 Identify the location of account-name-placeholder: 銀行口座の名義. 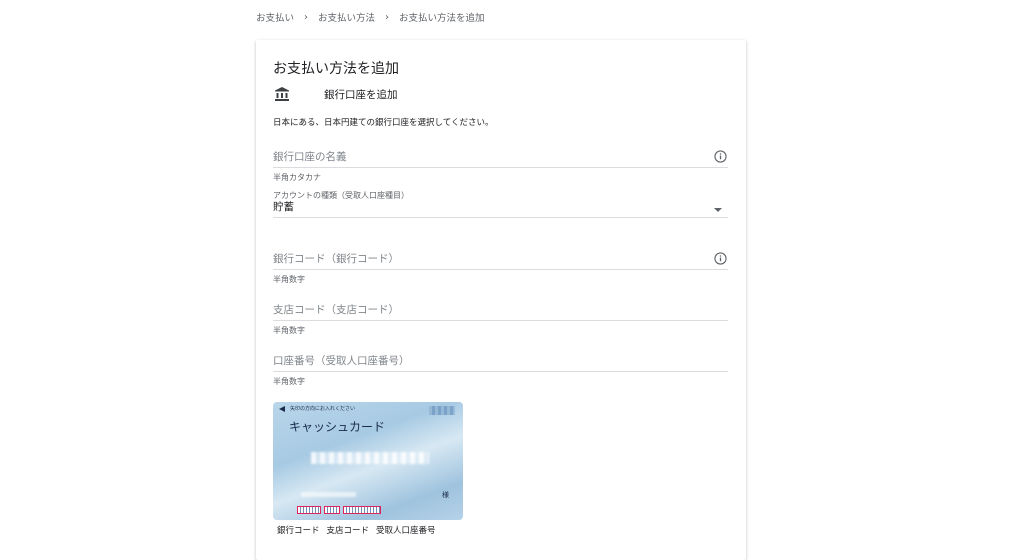
(310, 157).